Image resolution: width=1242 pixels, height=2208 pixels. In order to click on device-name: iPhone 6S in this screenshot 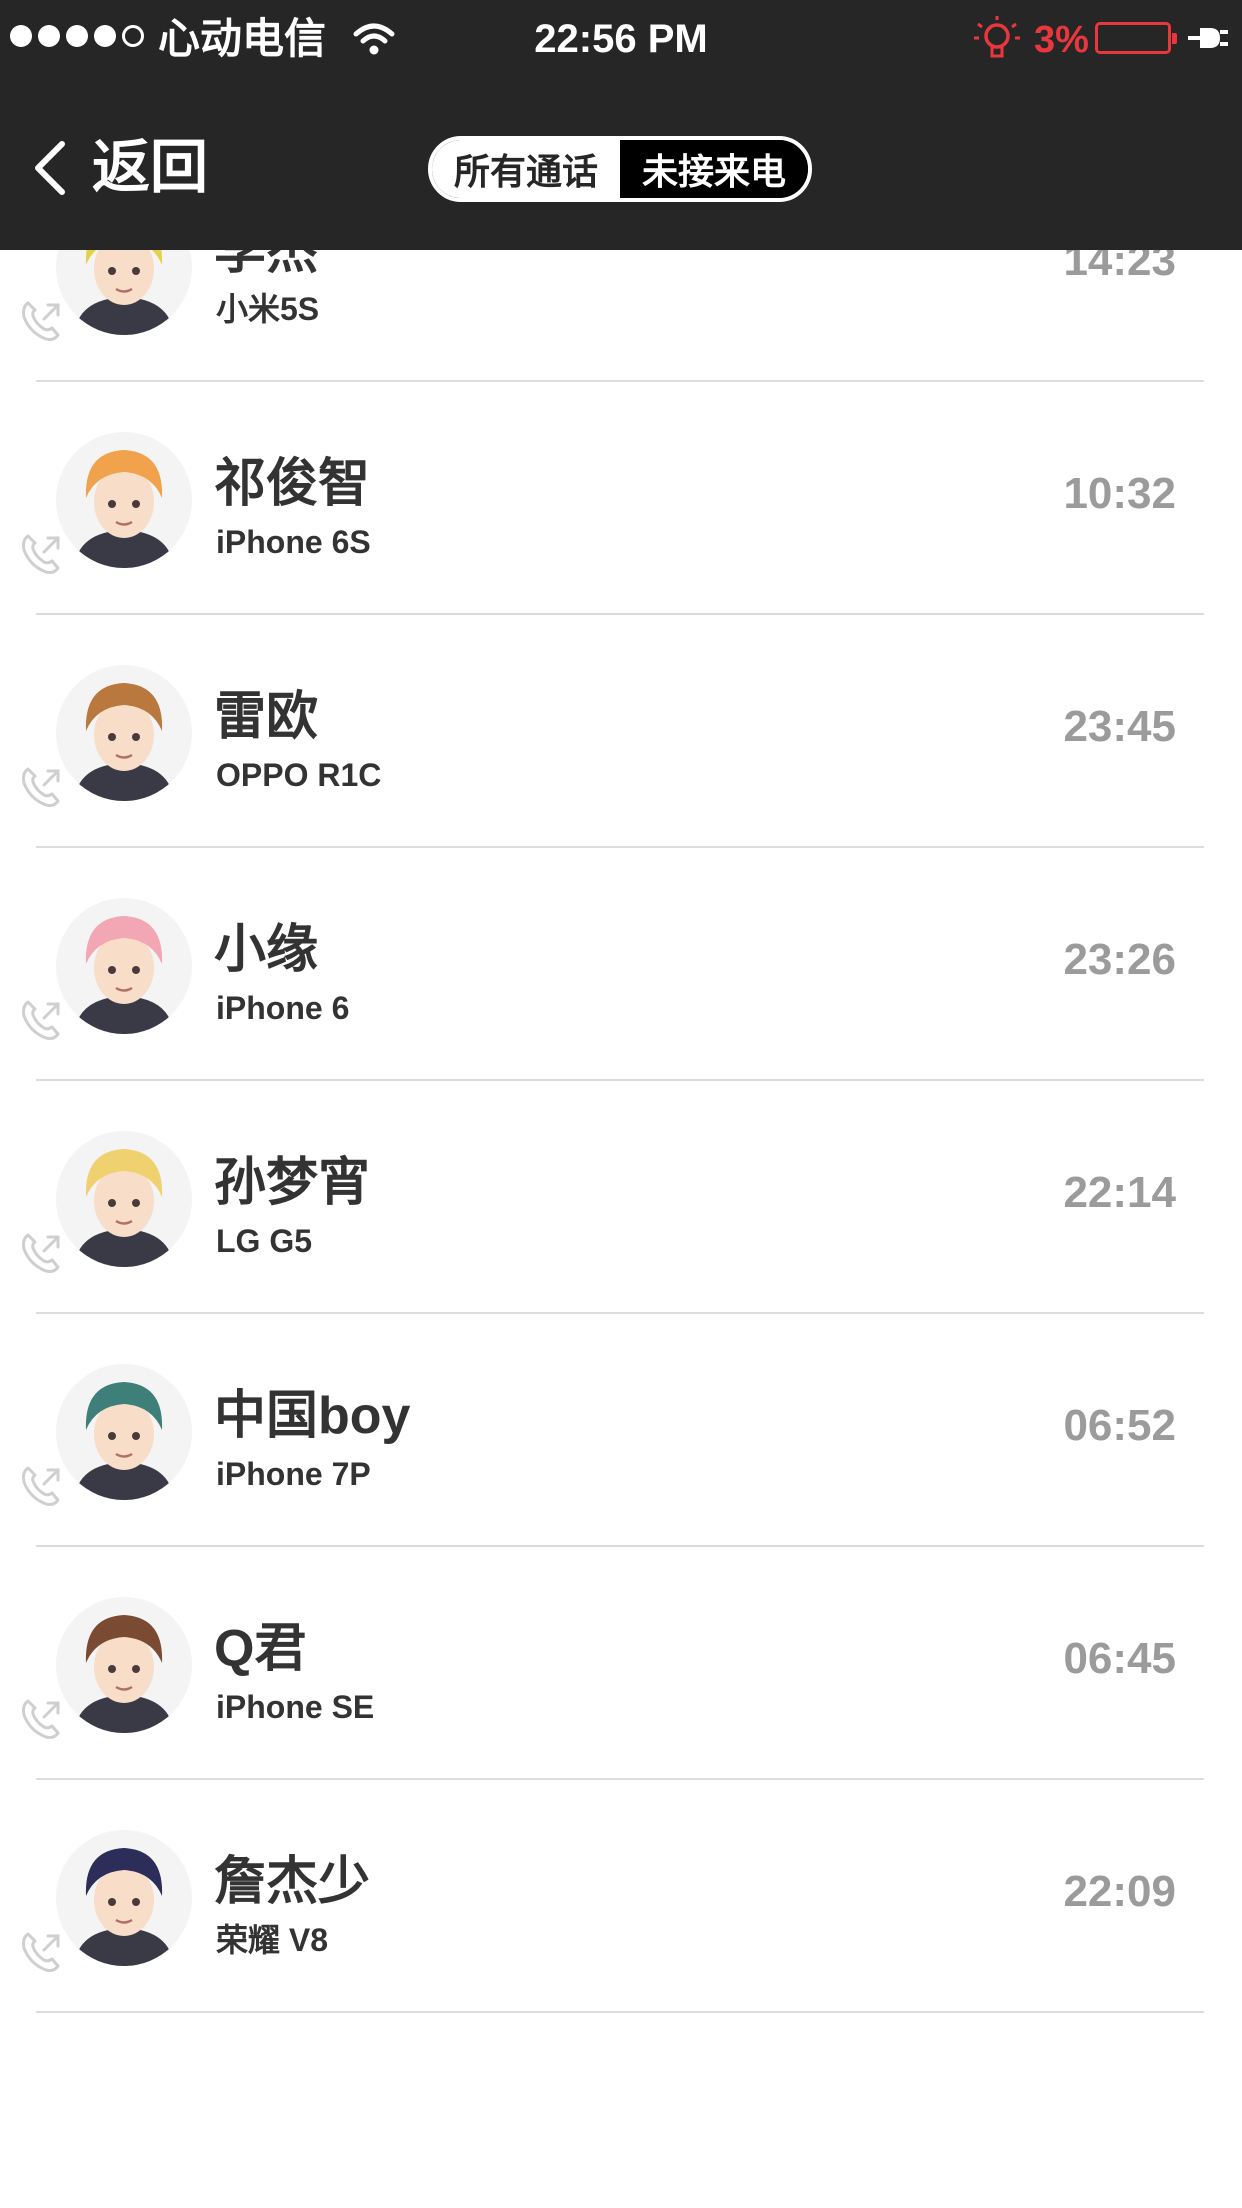, I will do `click(293, 542)`.